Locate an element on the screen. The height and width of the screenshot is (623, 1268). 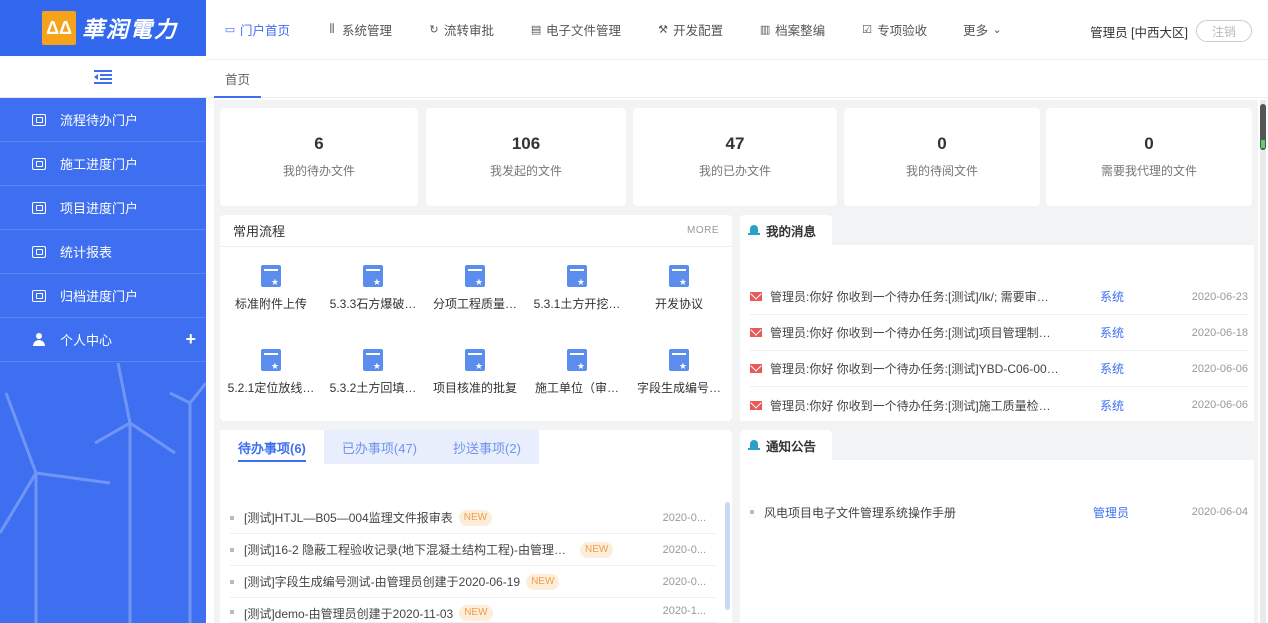
nav-item-more: 更多 ⌄ is located at coordinates (983, 30).